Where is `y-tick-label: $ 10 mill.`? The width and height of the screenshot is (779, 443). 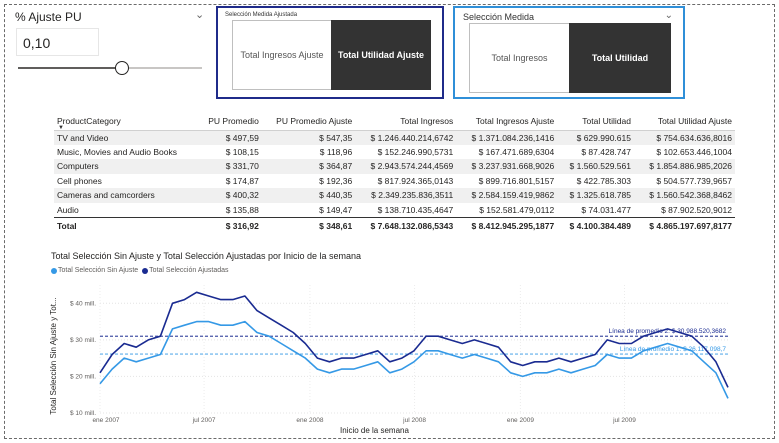
y-tick-label: $ 10 mill. is located at coordinates (83, 413).